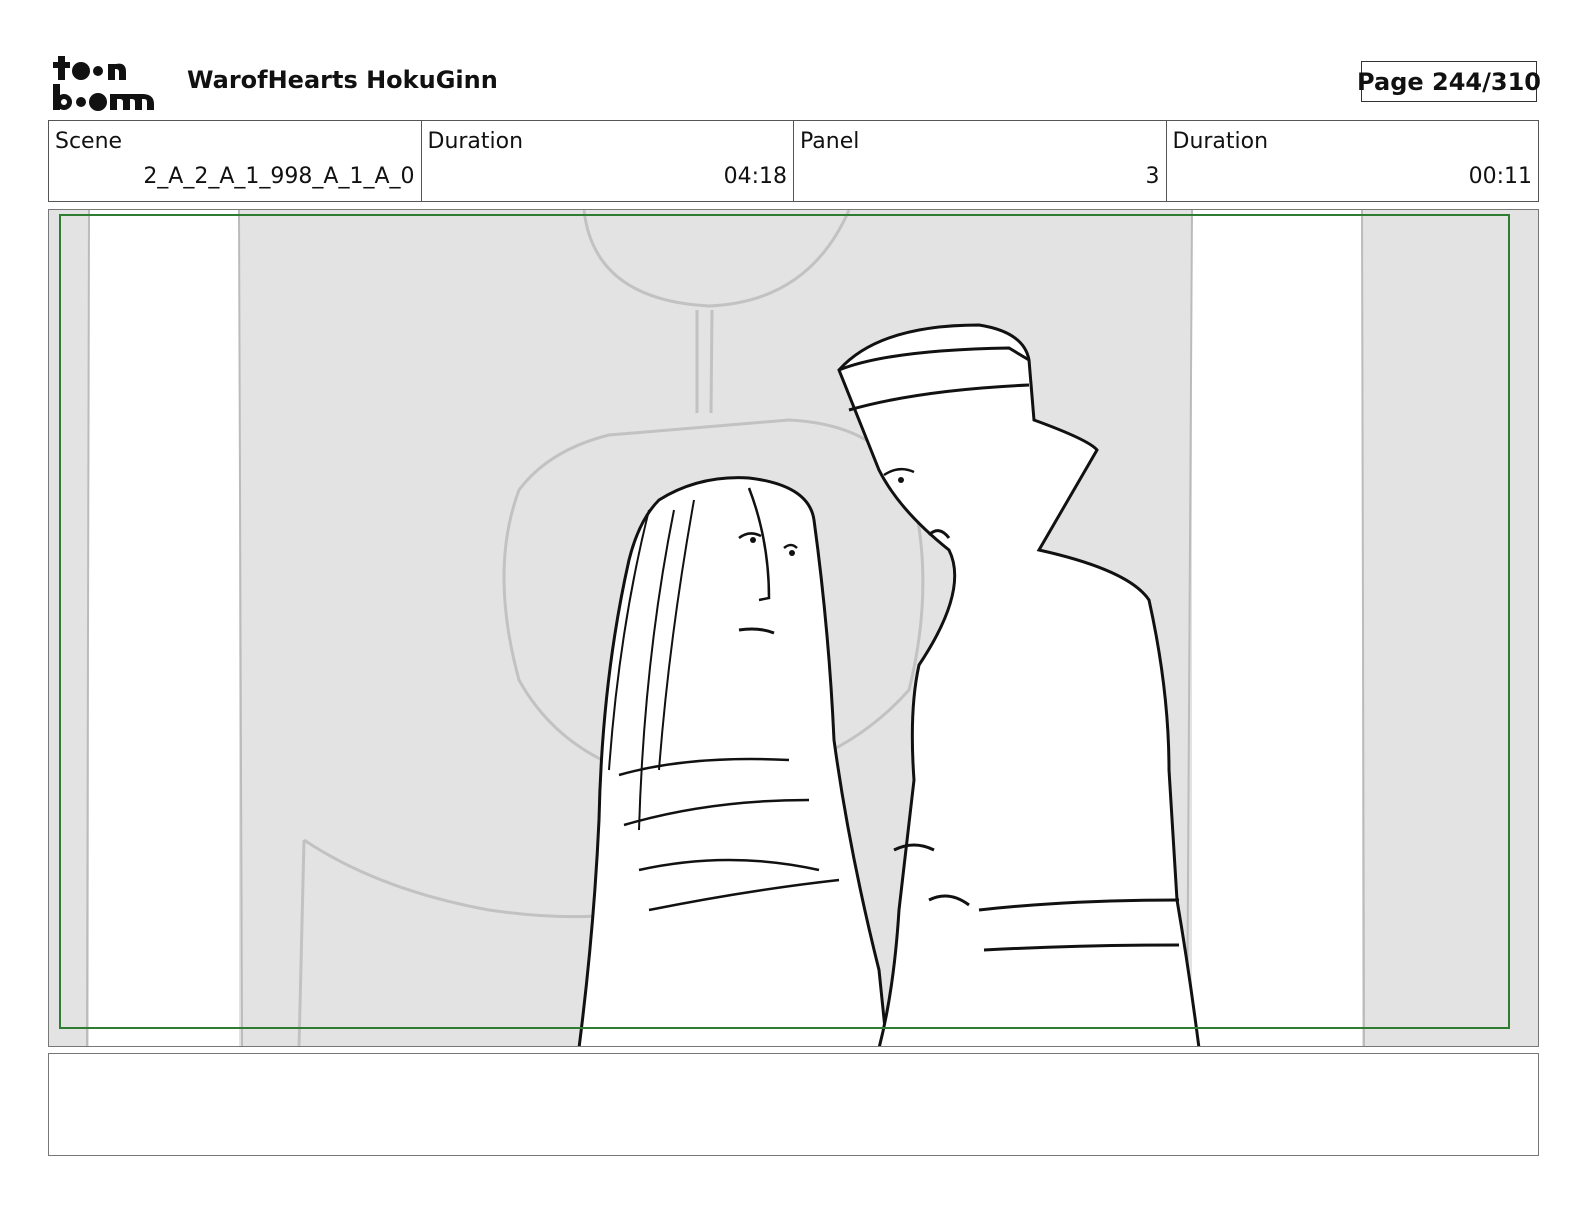 The image size is (1584, 1224). I want to click on logo-graphic, so click(103, 83).